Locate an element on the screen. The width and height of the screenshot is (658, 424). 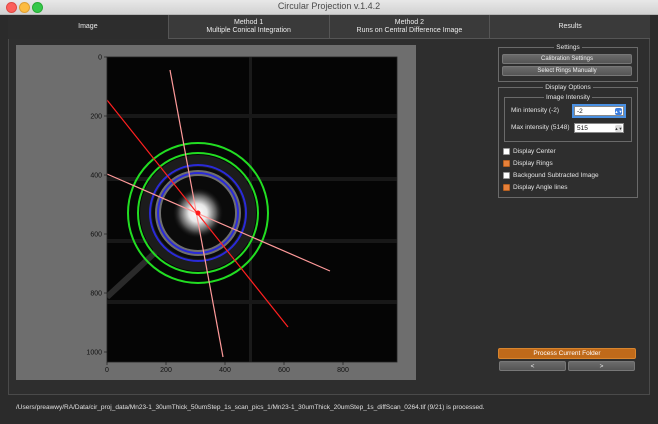
button-label: > is located at coordinates (601, 366).